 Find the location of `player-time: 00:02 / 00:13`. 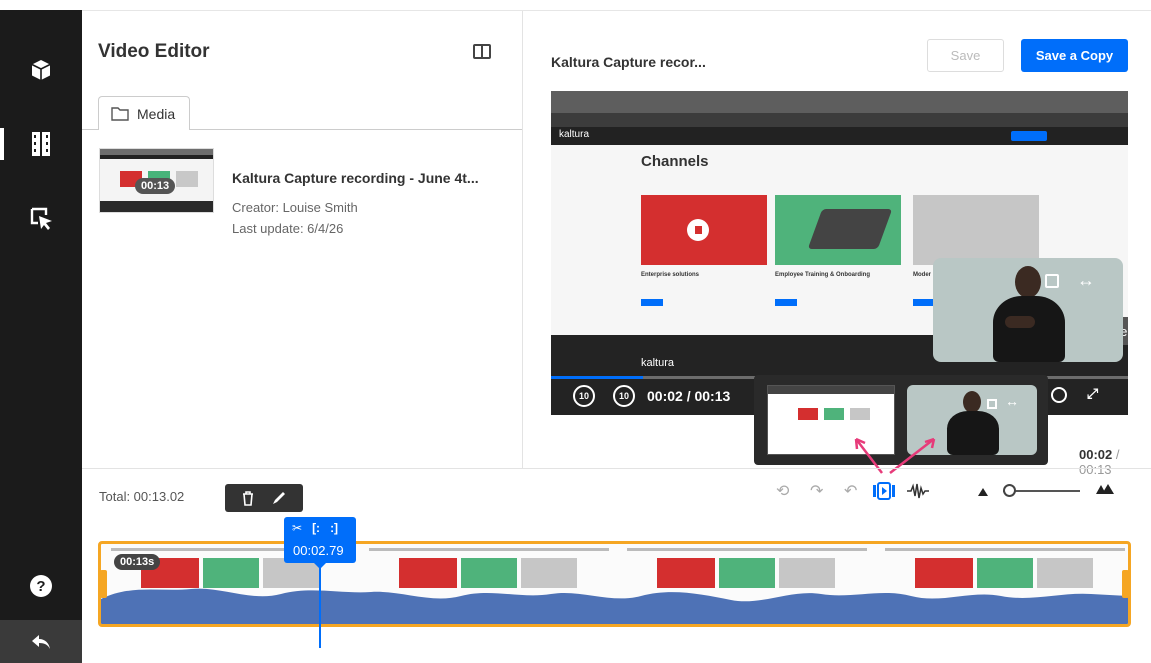

player-time: 00:02 / 00:13 is located at coordinates (689, 396).